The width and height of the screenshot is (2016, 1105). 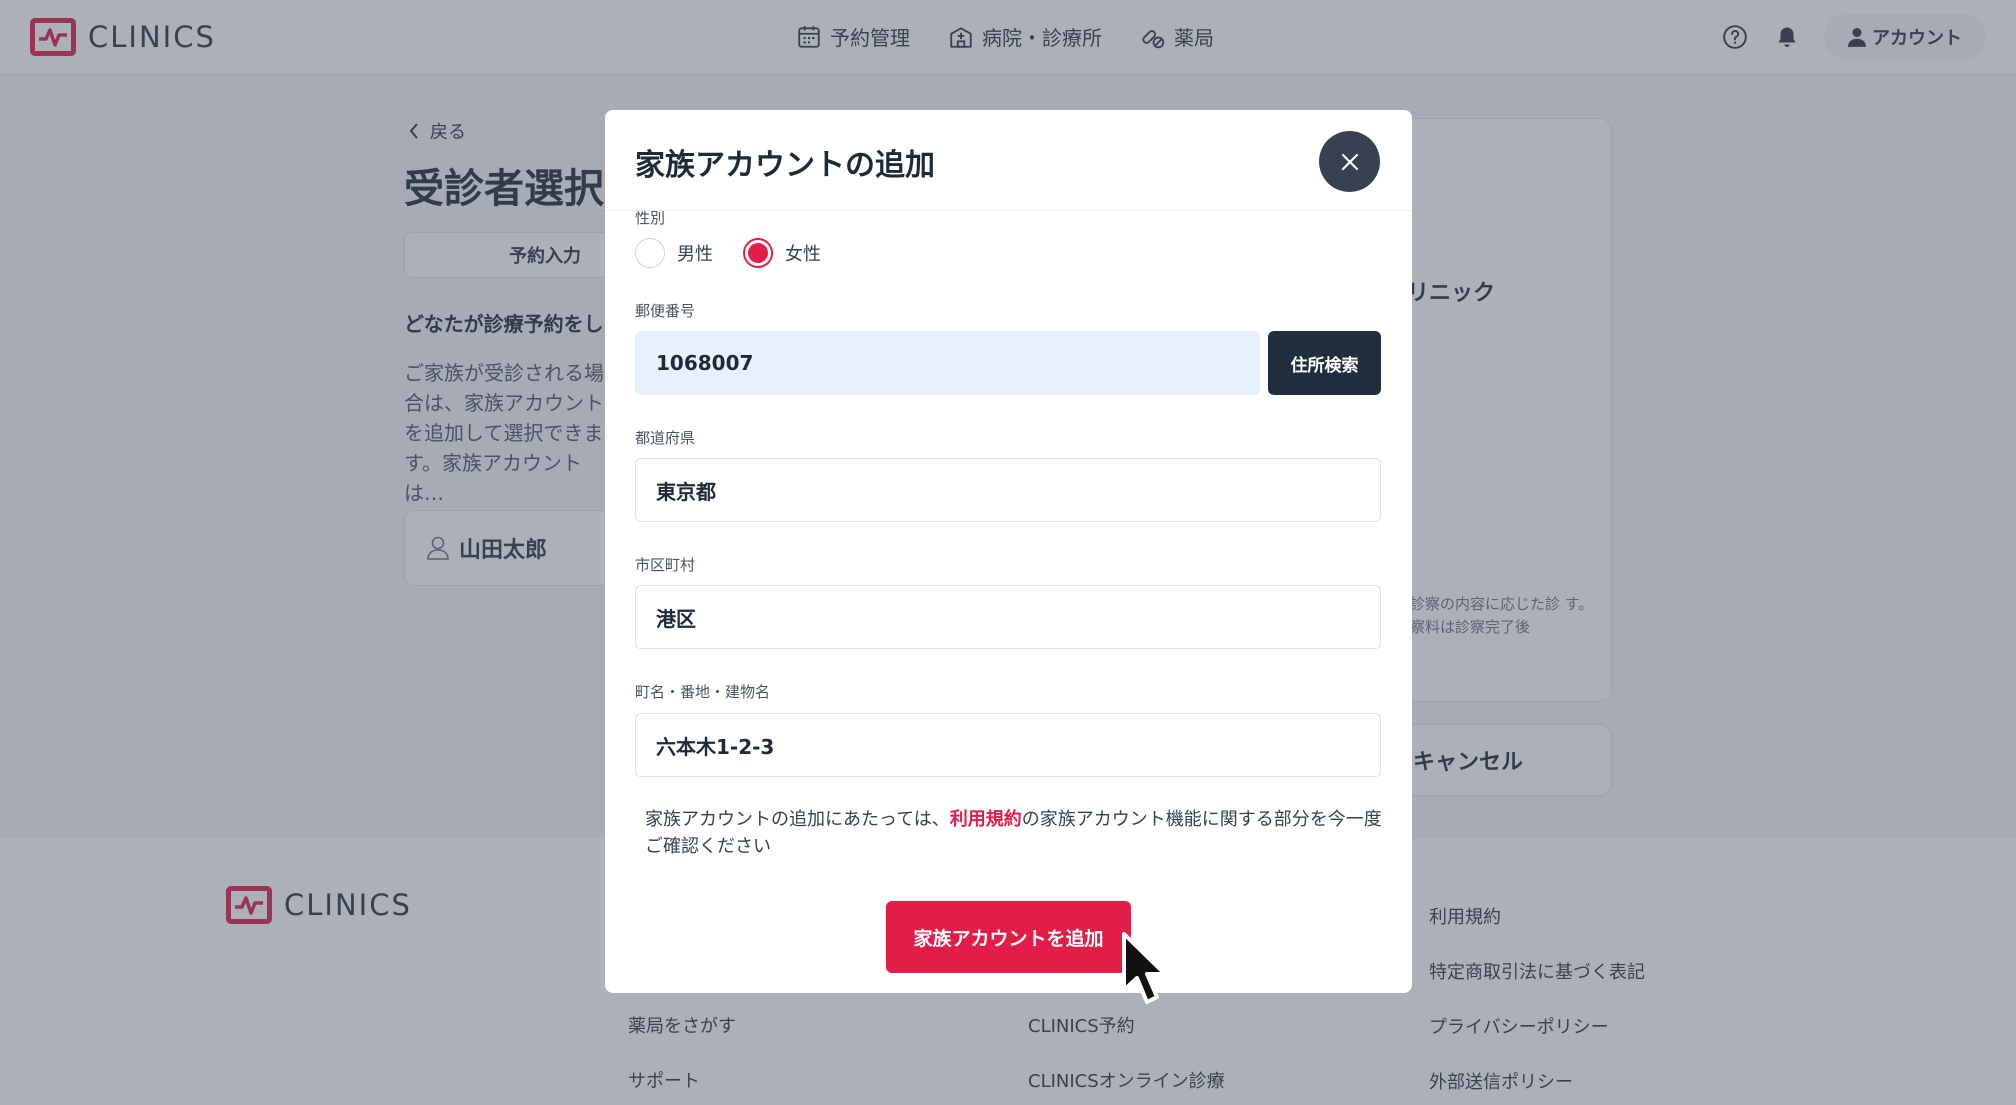 I want to click on city-label: 市区町村, so click(x=665, y=565).